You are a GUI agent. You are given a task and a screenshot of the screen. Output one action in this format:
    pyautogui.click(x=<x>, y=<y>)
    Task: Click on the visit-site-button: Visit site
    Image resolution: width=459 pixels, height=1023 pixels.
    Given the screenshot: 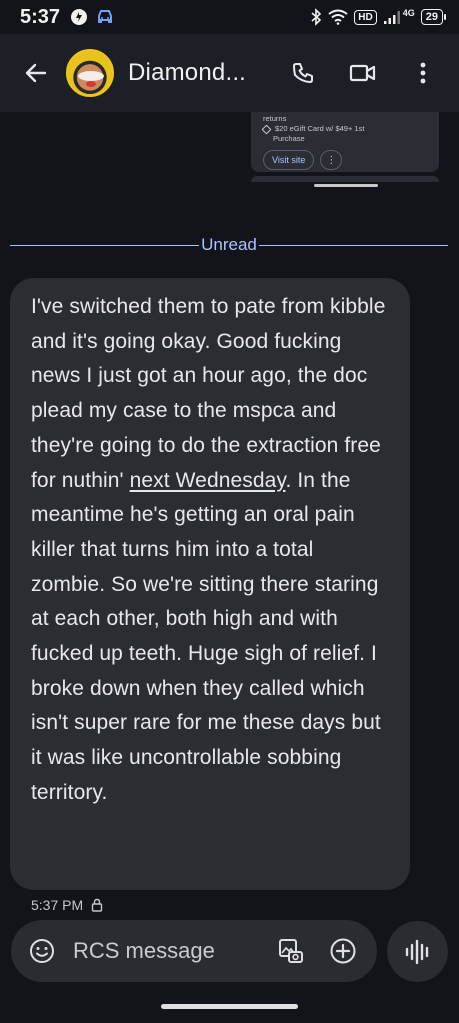 What is the action you would take?
    pyautogui.click(x=289, y=160)
    